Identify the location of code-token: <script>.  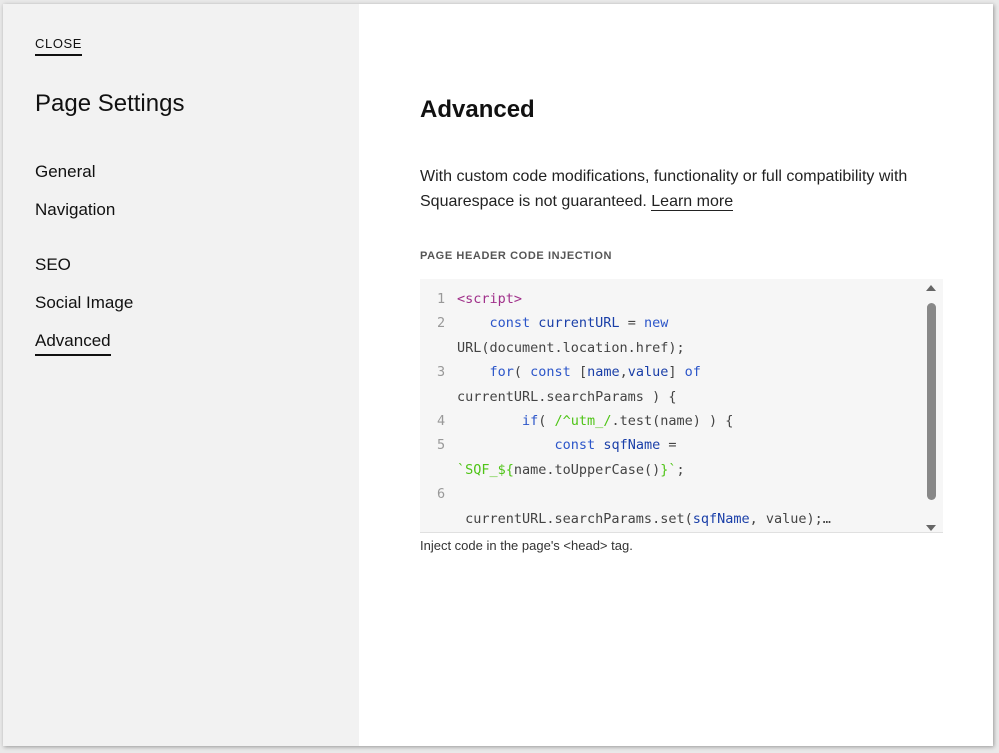
(490, 299).